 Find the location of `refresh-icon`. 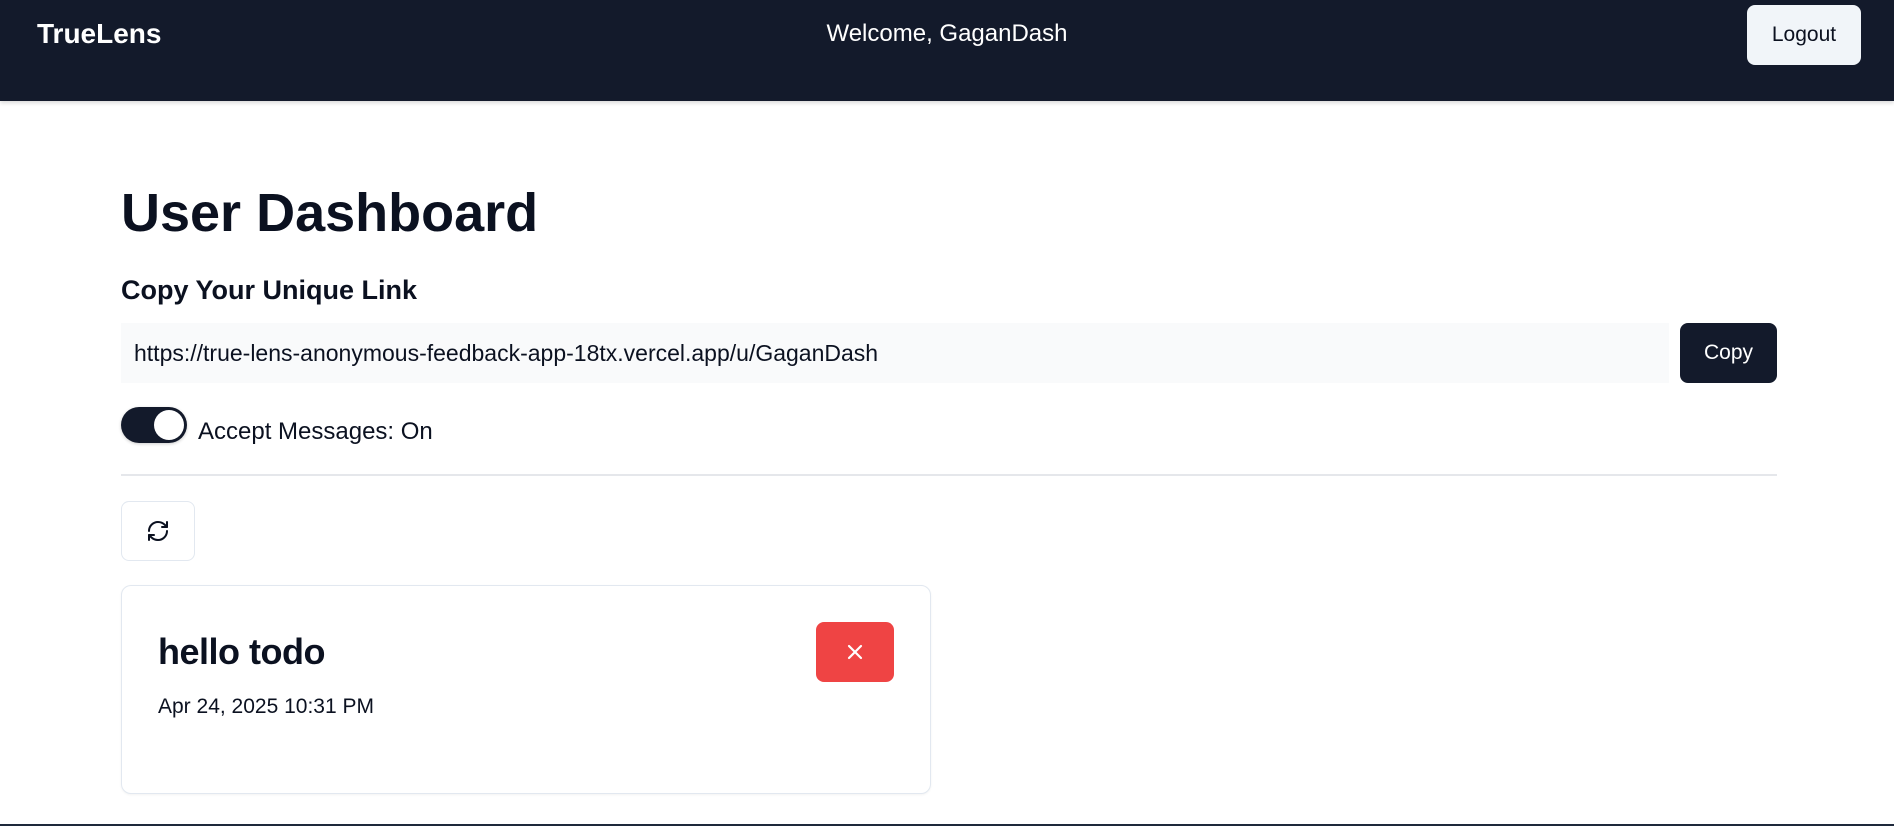

refresh-icon is located at coordinates (158, 531).